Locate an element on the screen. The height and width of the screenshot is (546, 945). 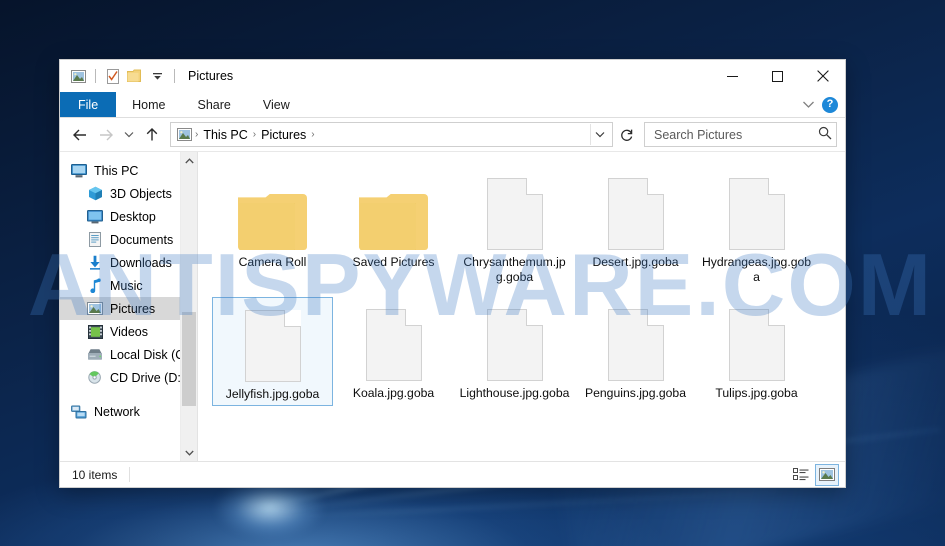
sidebar-item-label: Downloads is located at coordinates (141, 262).